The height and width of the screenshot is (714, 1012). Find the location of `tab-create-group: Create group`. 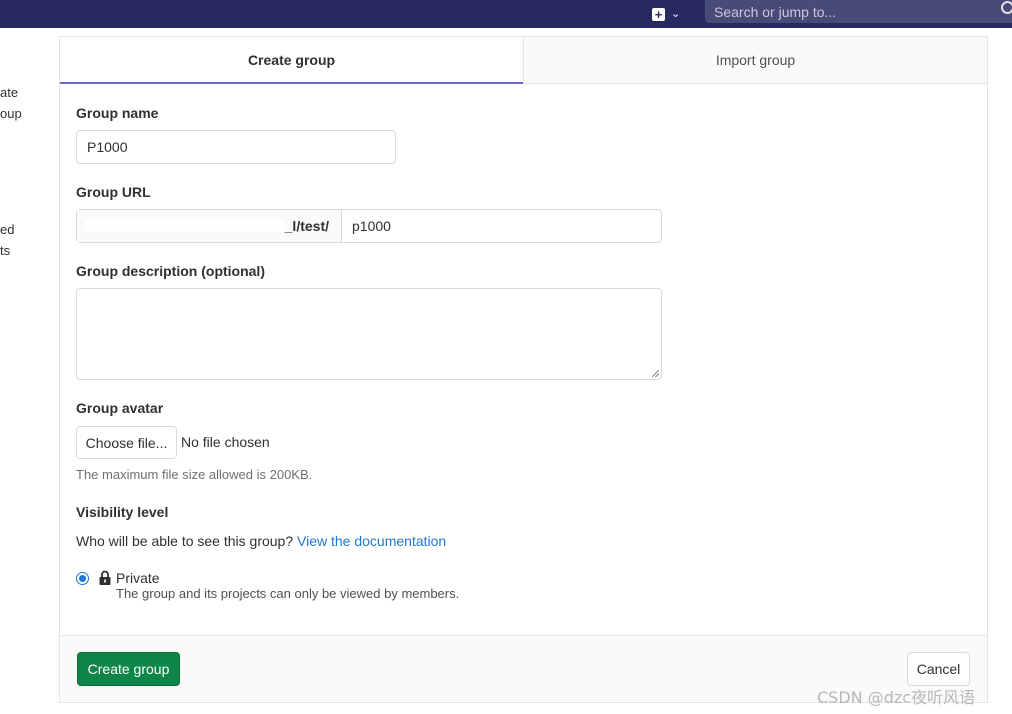

tab-create-group: Create group is located at coordinates (291, 60).